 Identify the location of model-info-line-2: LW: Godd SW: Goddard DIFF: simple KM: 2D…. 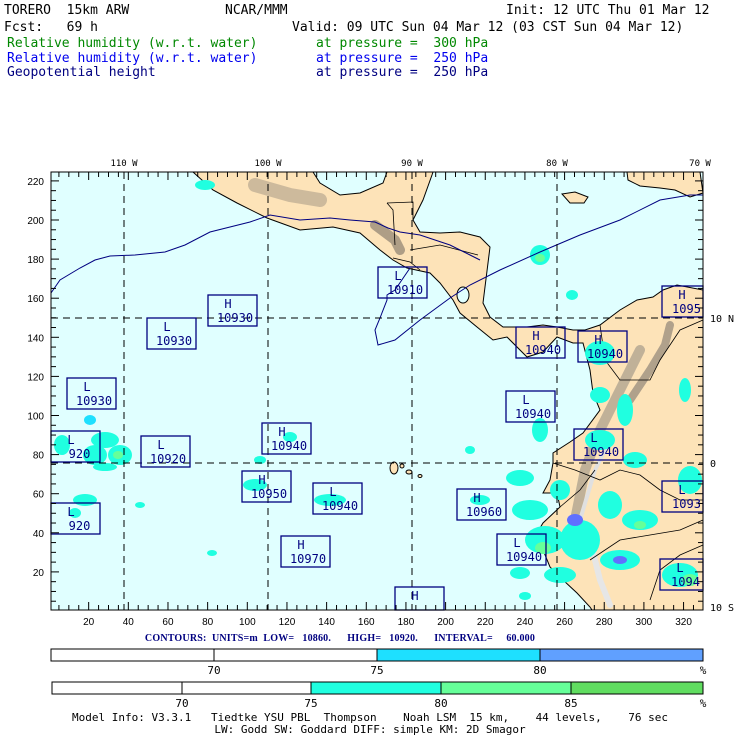
(370, 729).